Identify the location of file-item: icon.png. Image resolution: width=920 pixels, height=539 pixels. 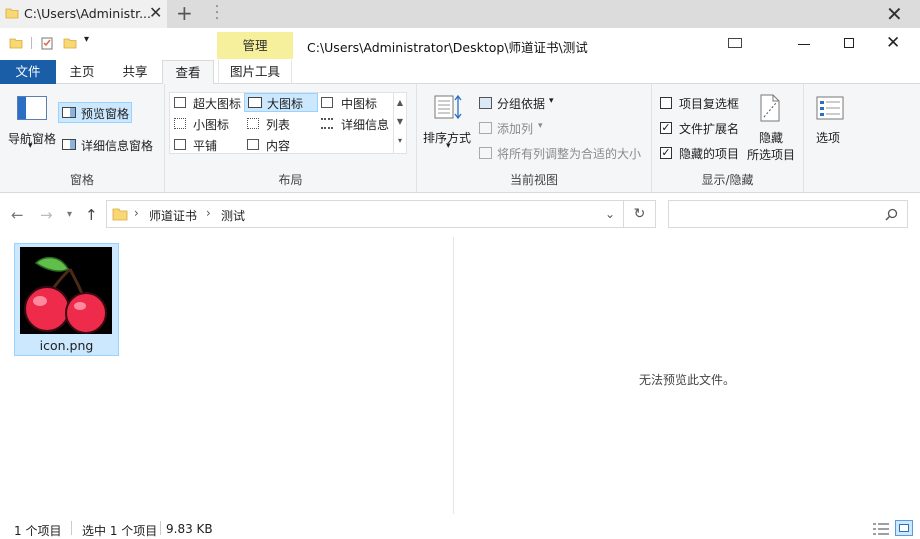
(66, 299).